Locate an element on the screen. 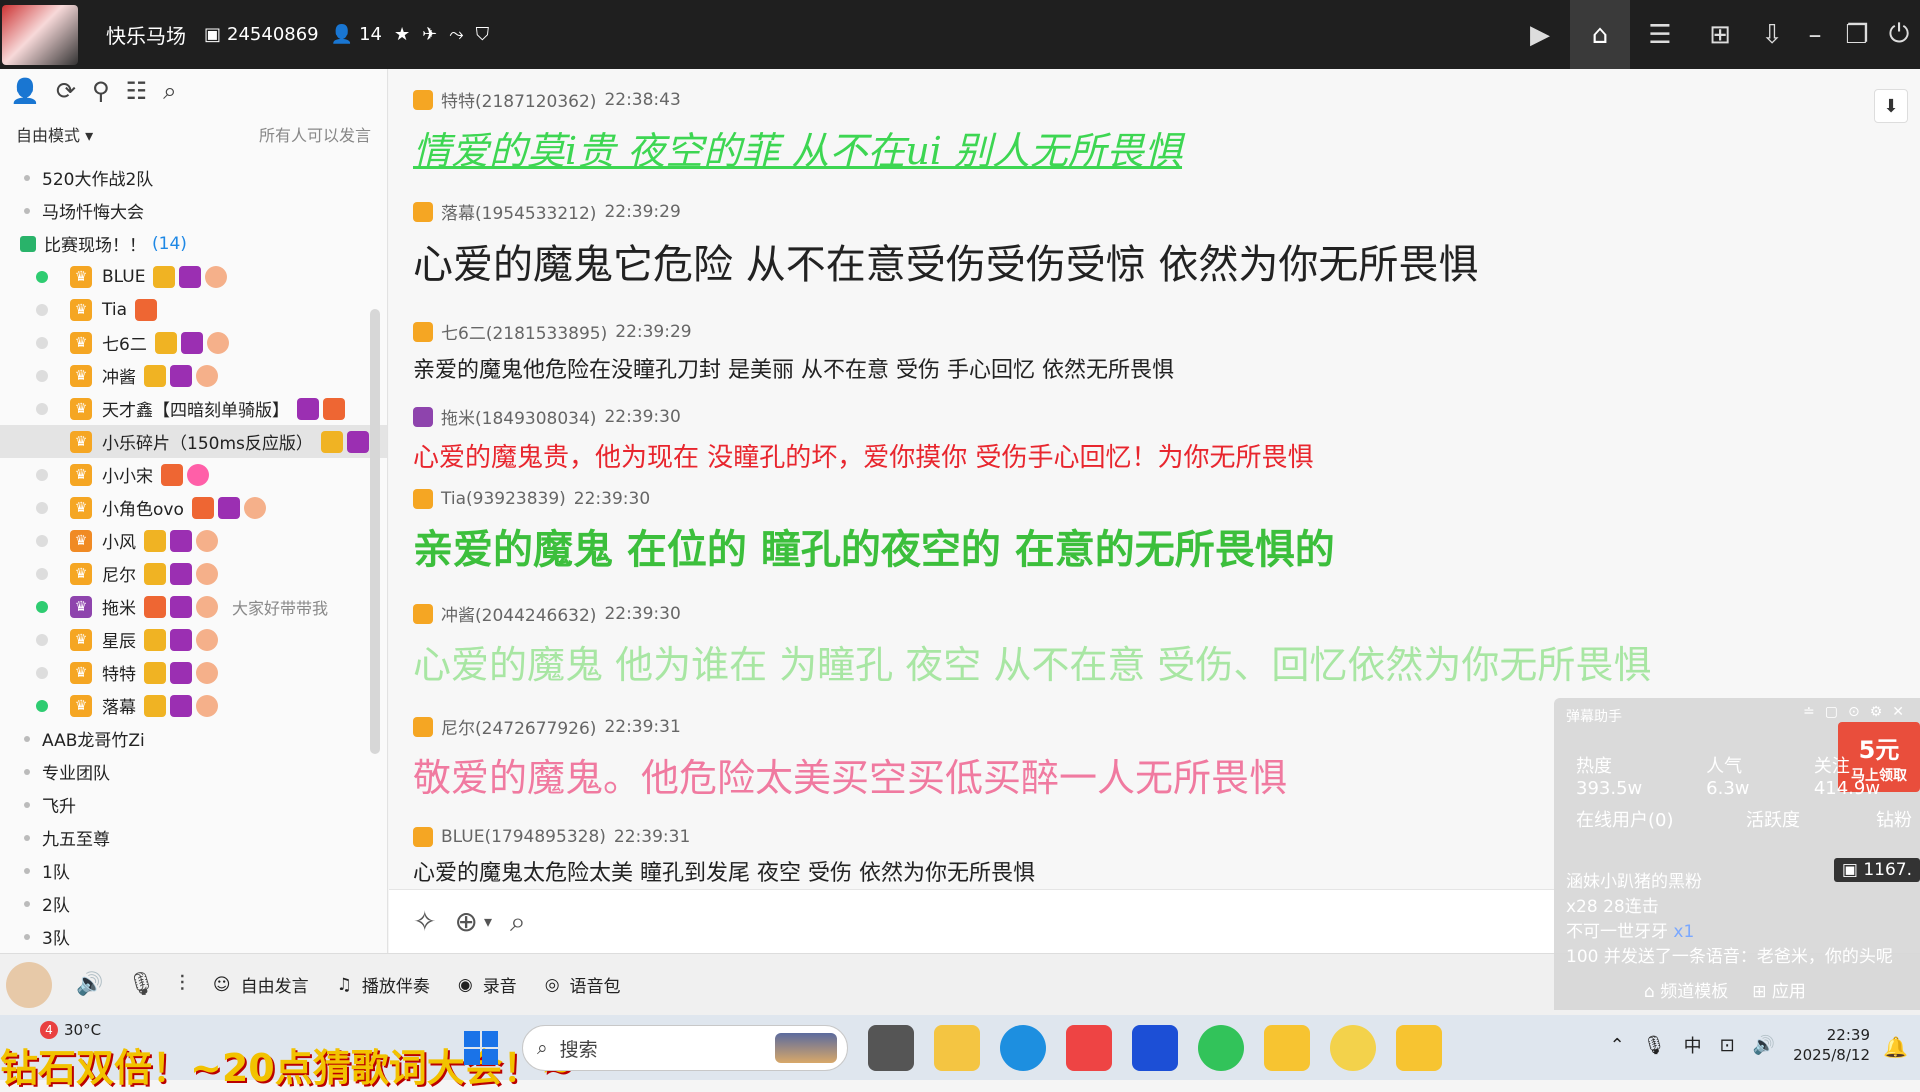 This screenshot has width=1920, height=1092. file-explorer-icon is located at coordinates (957, 1048).